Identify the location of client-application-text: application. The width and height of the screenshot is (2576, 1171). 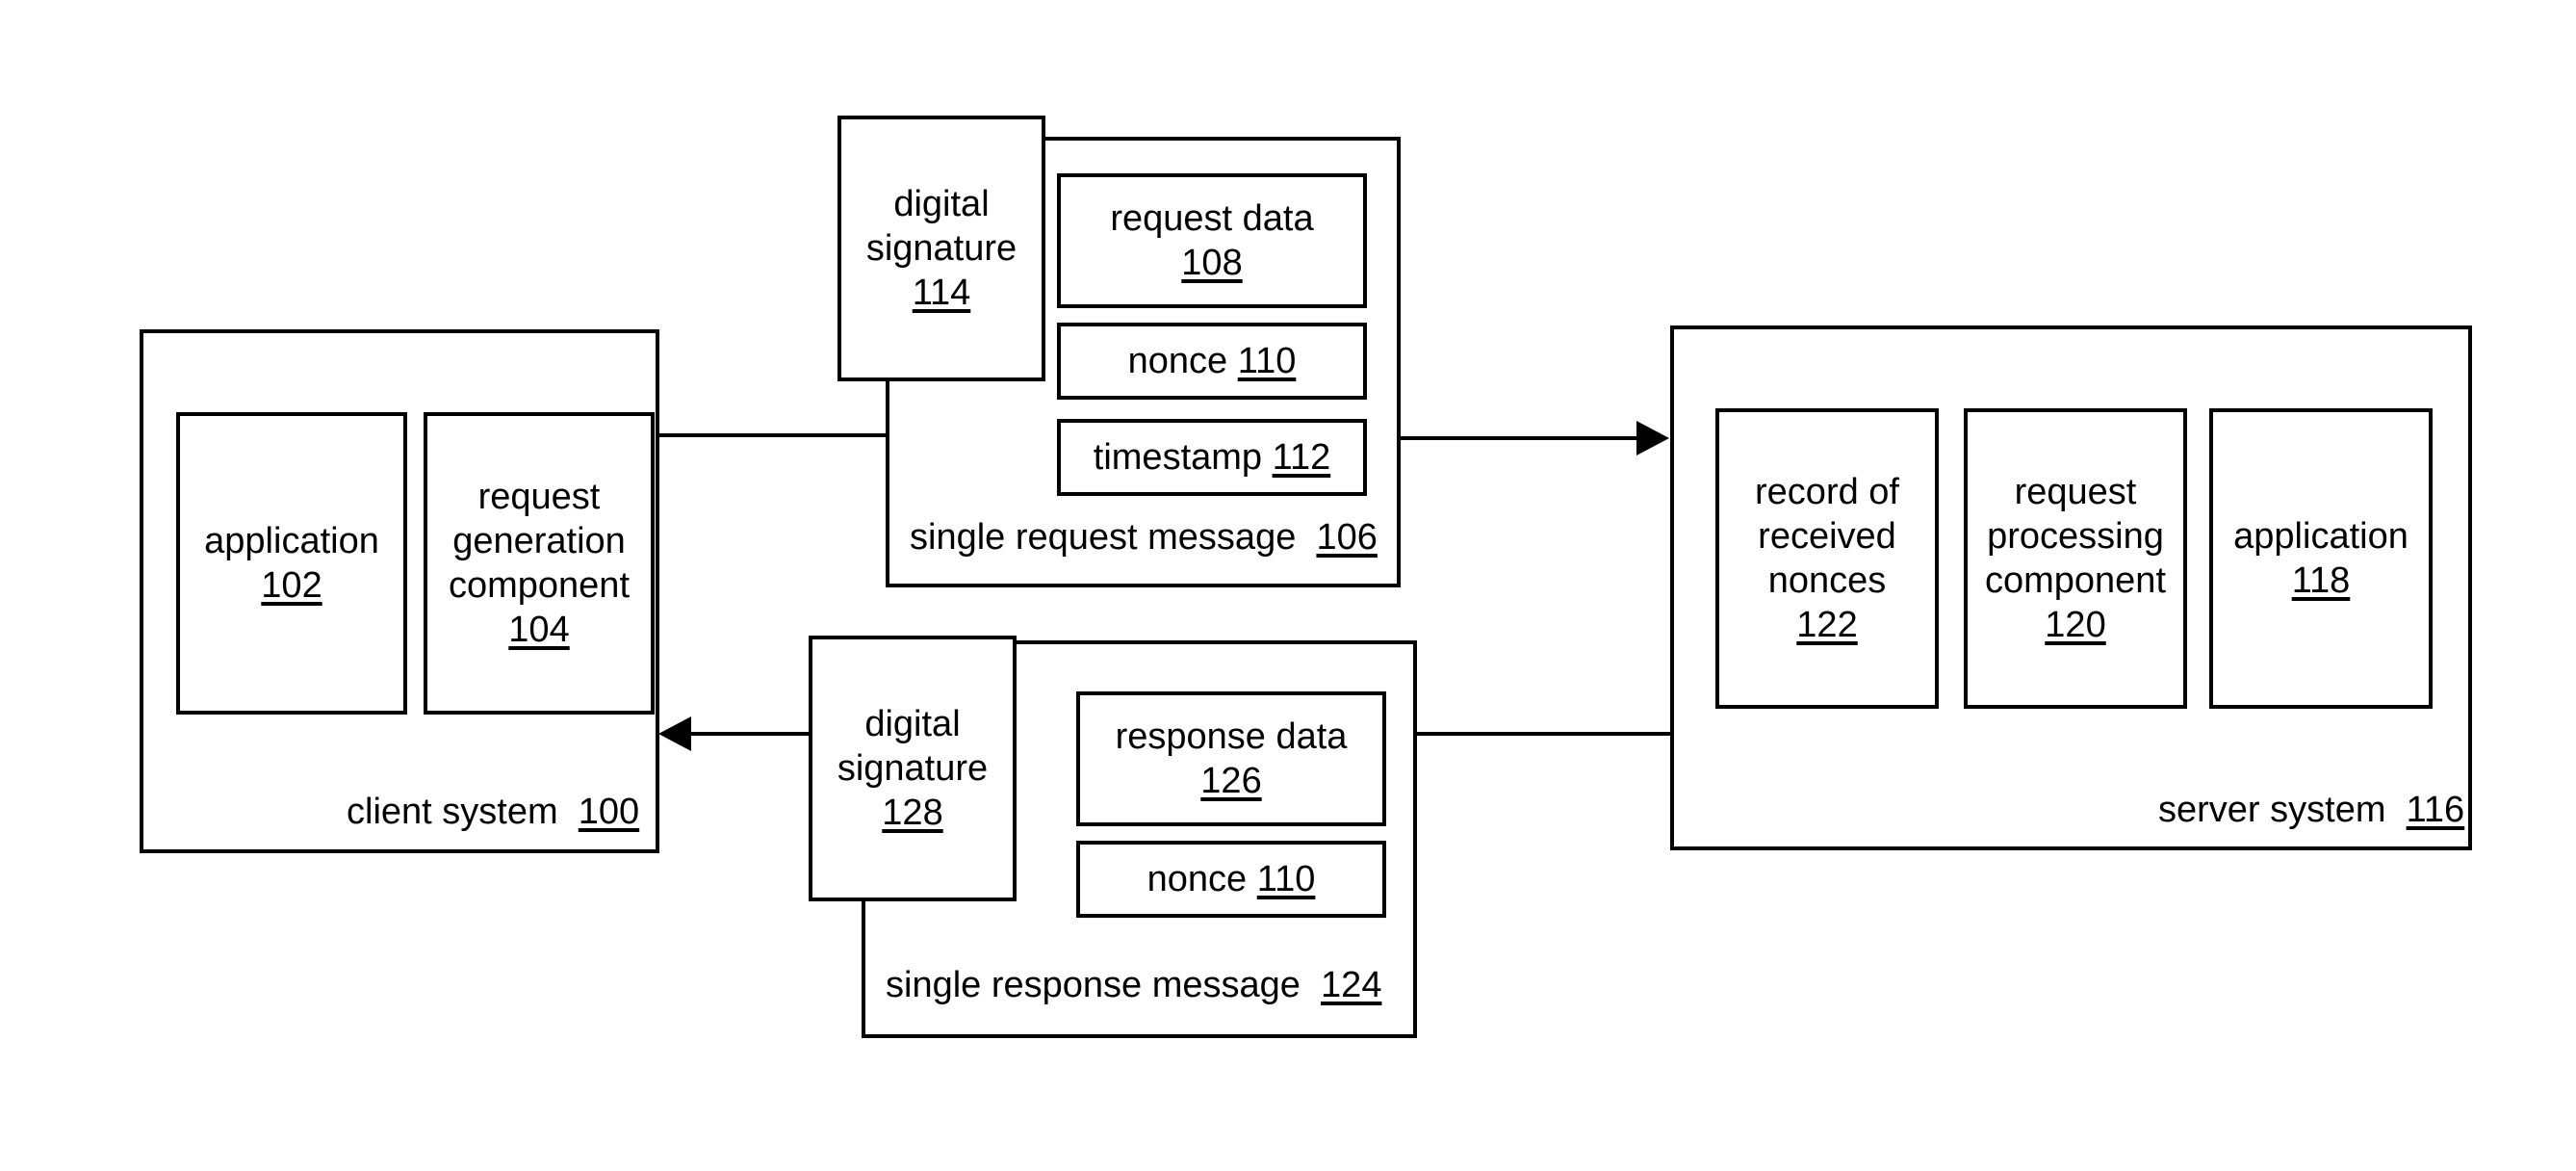
(291, 541).